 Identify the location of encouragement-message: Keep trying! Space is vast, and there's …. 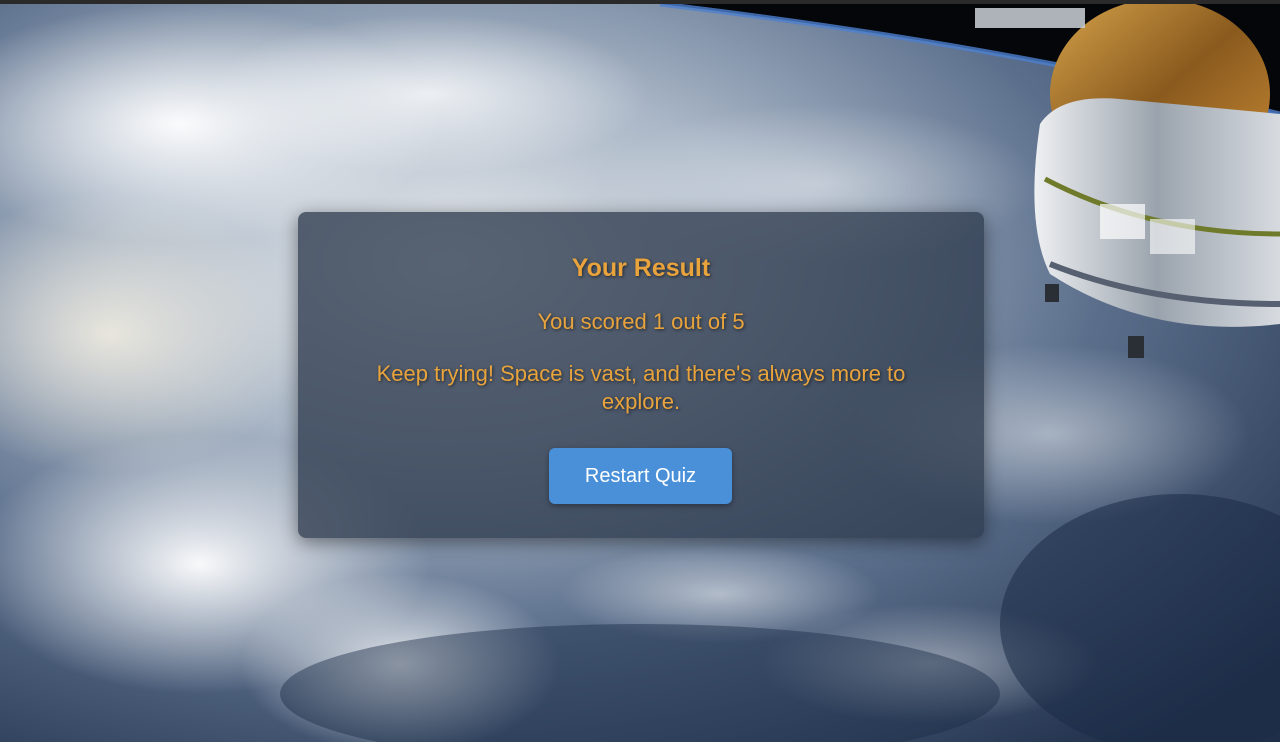
(641, 387).